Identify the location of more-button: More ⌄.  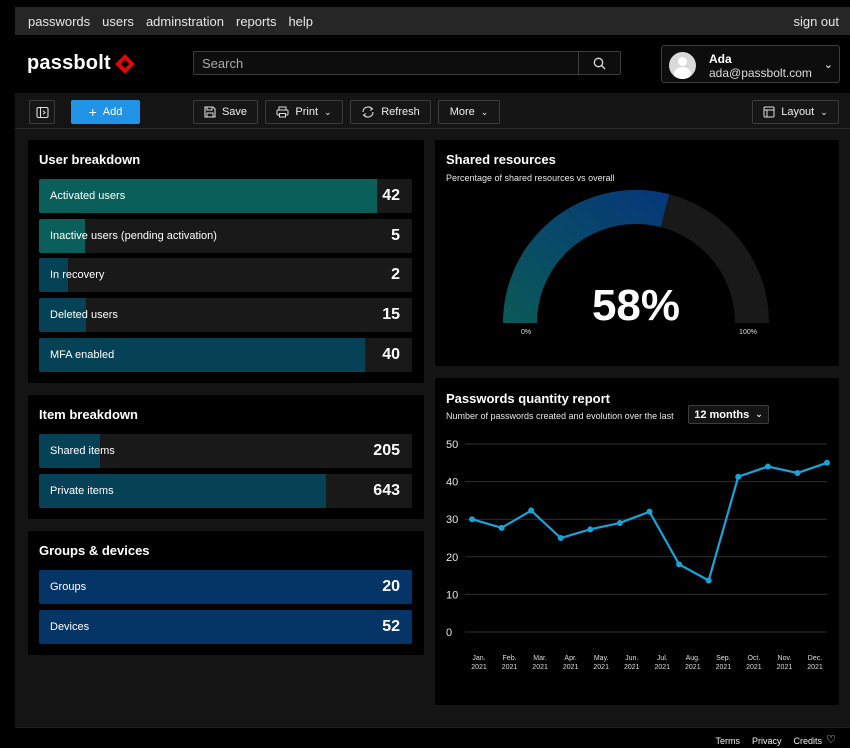
(469, 112).